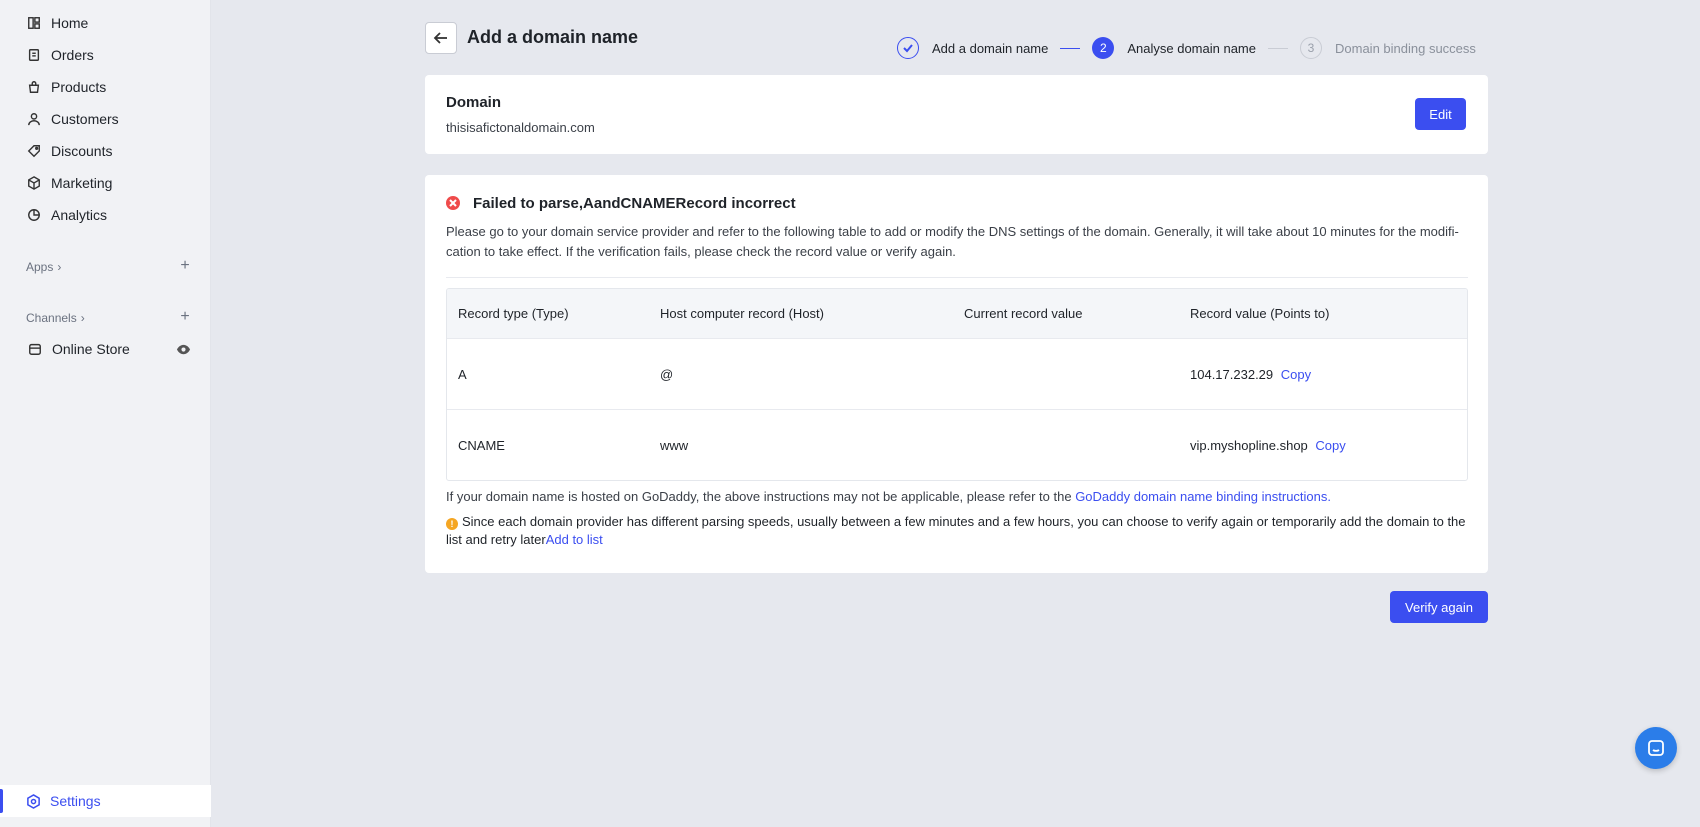  I want to click on domain-value: thisisafictonaldomain.com, so click(520, 127).